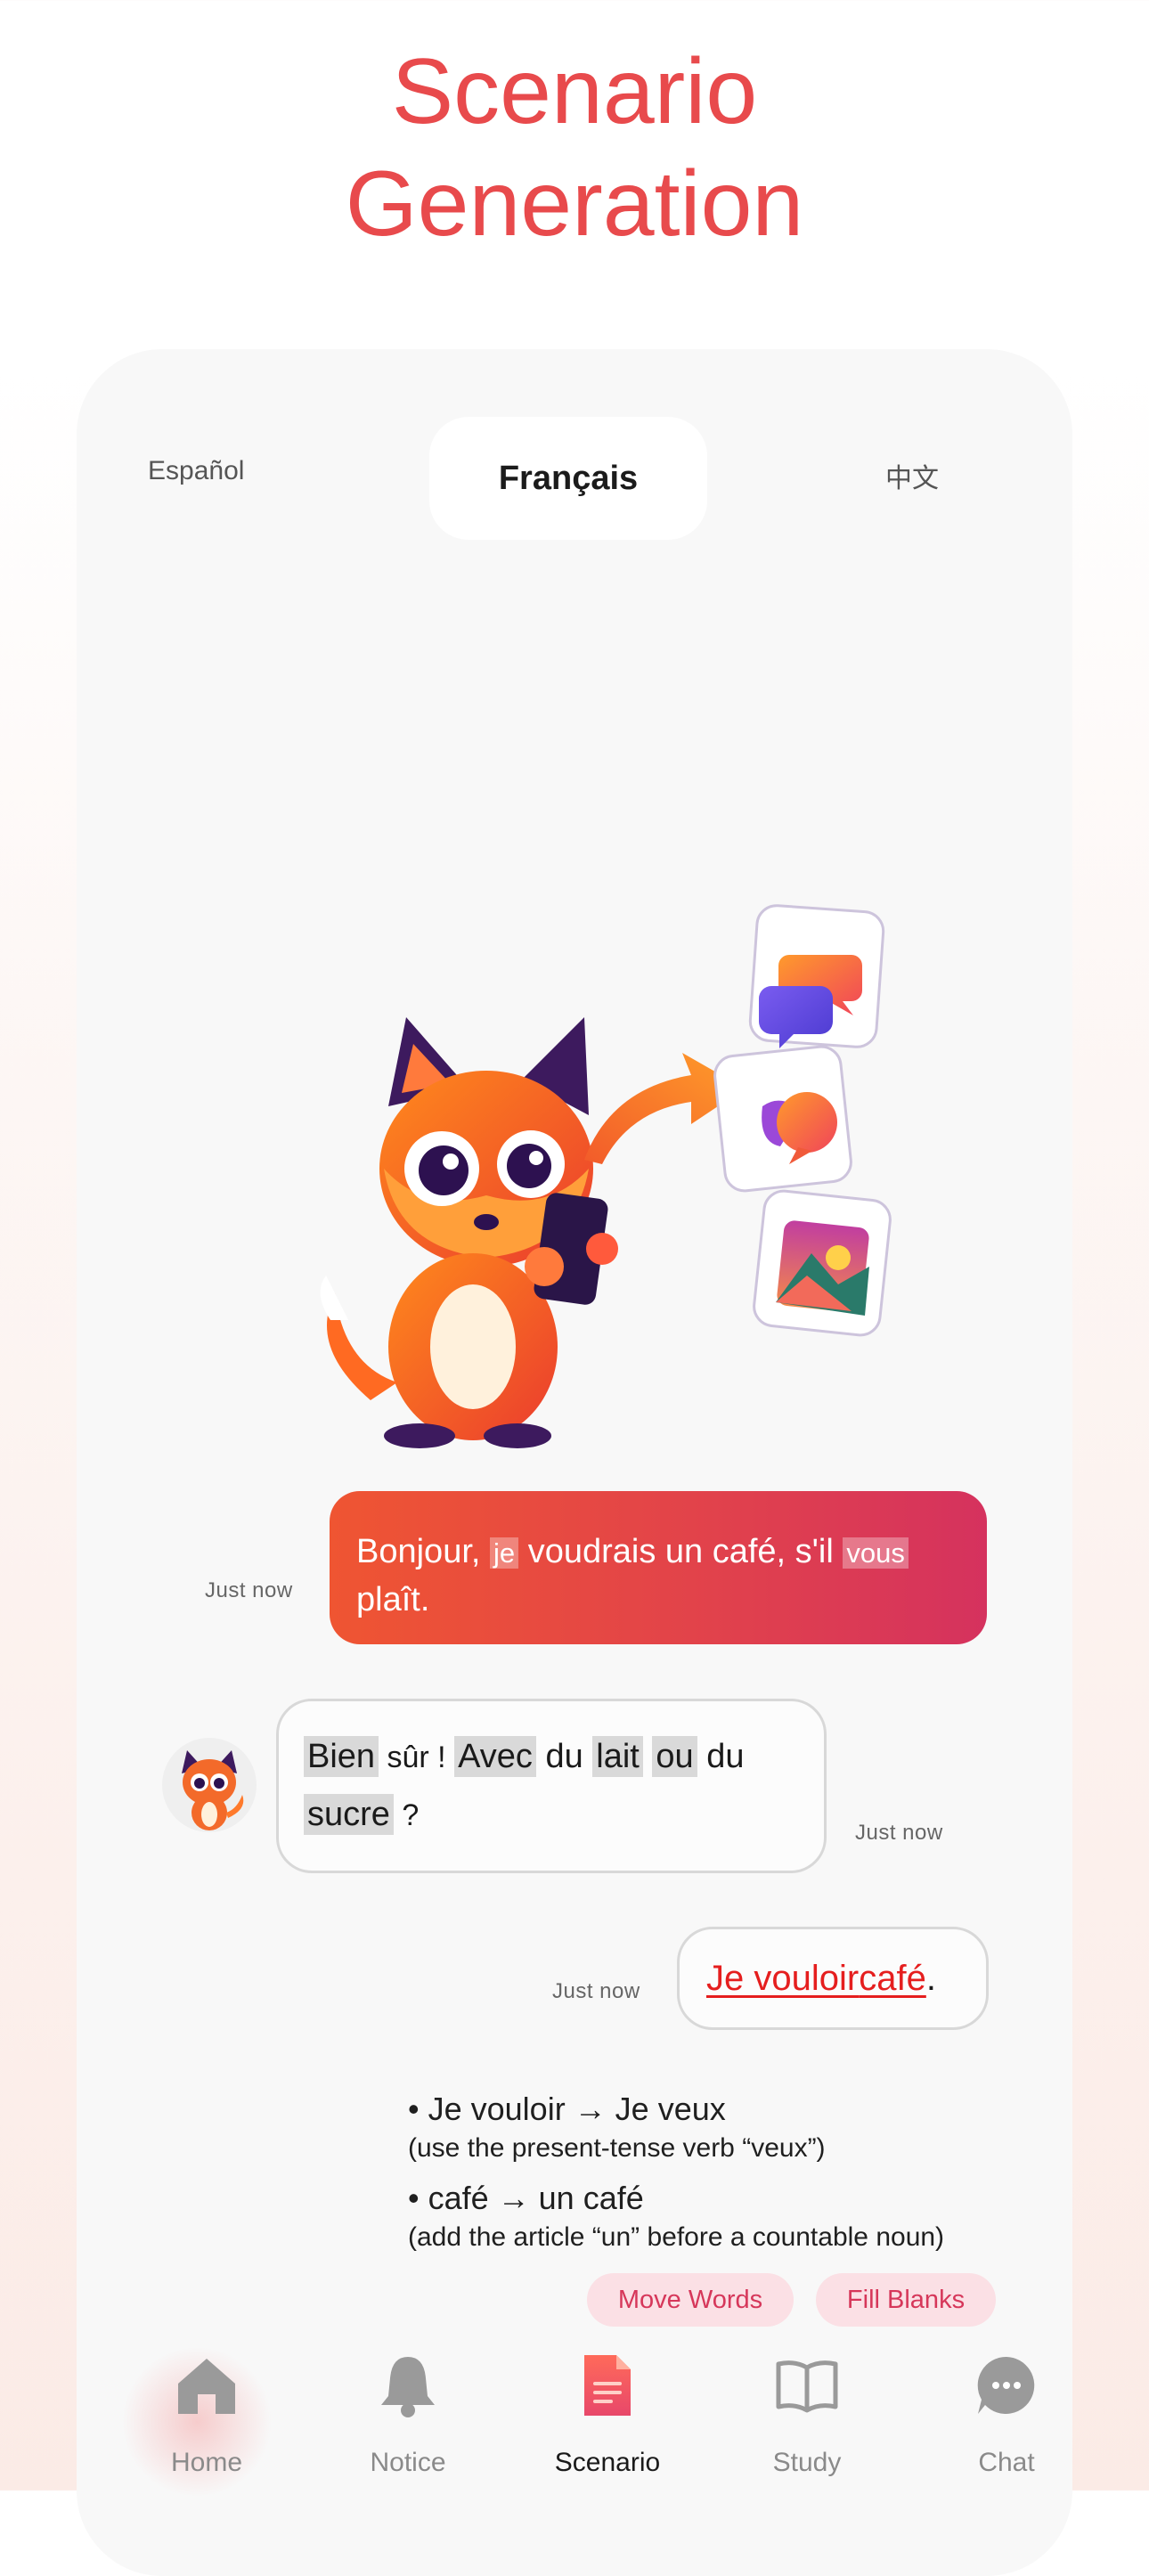  Describe the element at coordinates (783, 1979) in the screenshot. I see `error-phrase: Je vouloir` at that location.